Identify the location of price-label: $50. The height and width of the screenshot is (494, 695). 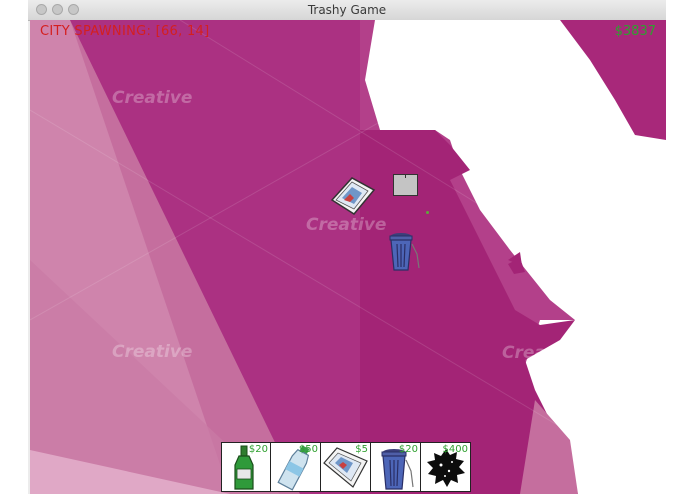
(308, 449).